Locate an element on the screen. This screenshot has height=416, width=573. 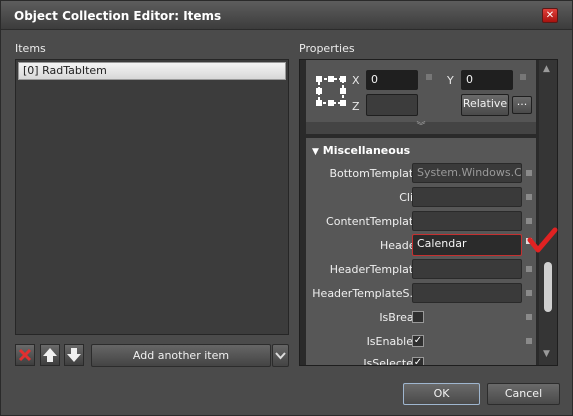
isbreak-checkbox is located at coordinates (418, 317).